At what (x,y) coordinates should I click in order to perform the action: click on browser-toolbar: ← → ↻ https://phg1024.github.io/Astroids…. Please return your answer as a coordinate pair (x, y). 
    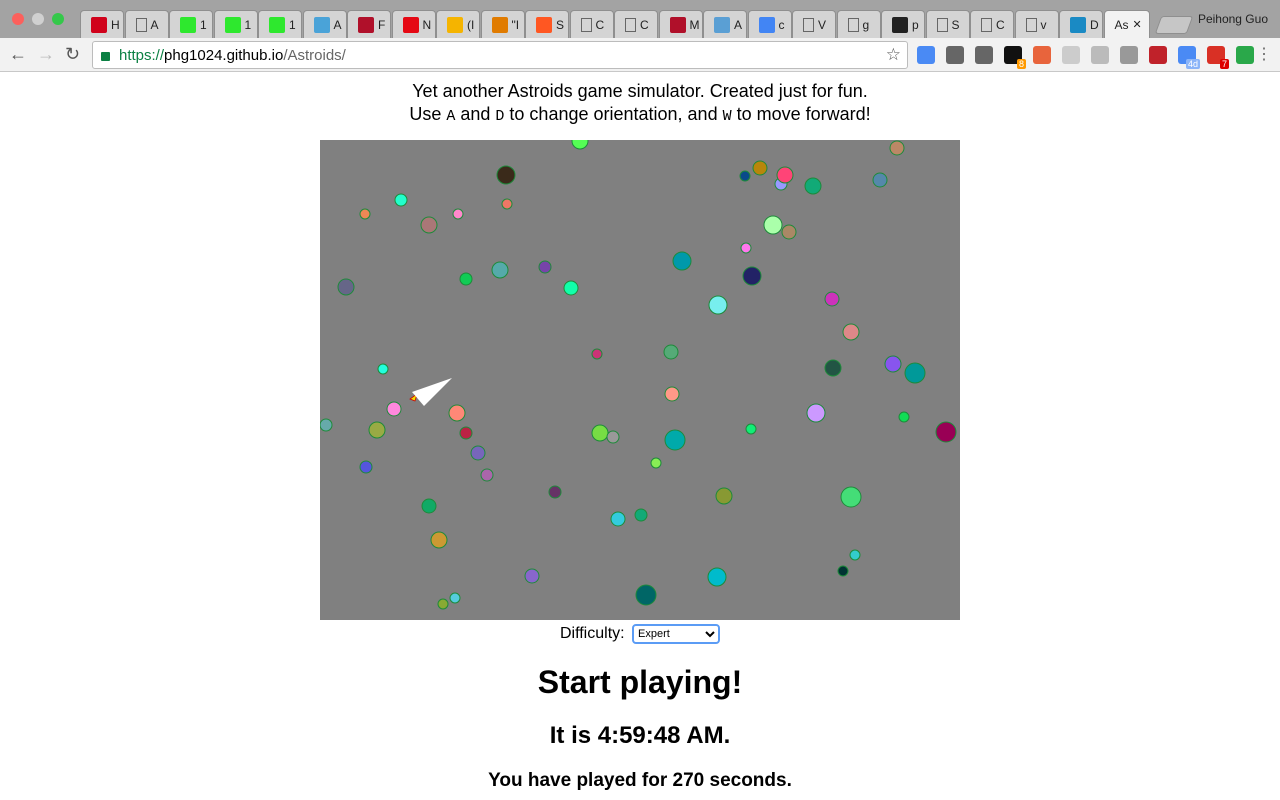
    Looking at the image, I should click on (640, 55).